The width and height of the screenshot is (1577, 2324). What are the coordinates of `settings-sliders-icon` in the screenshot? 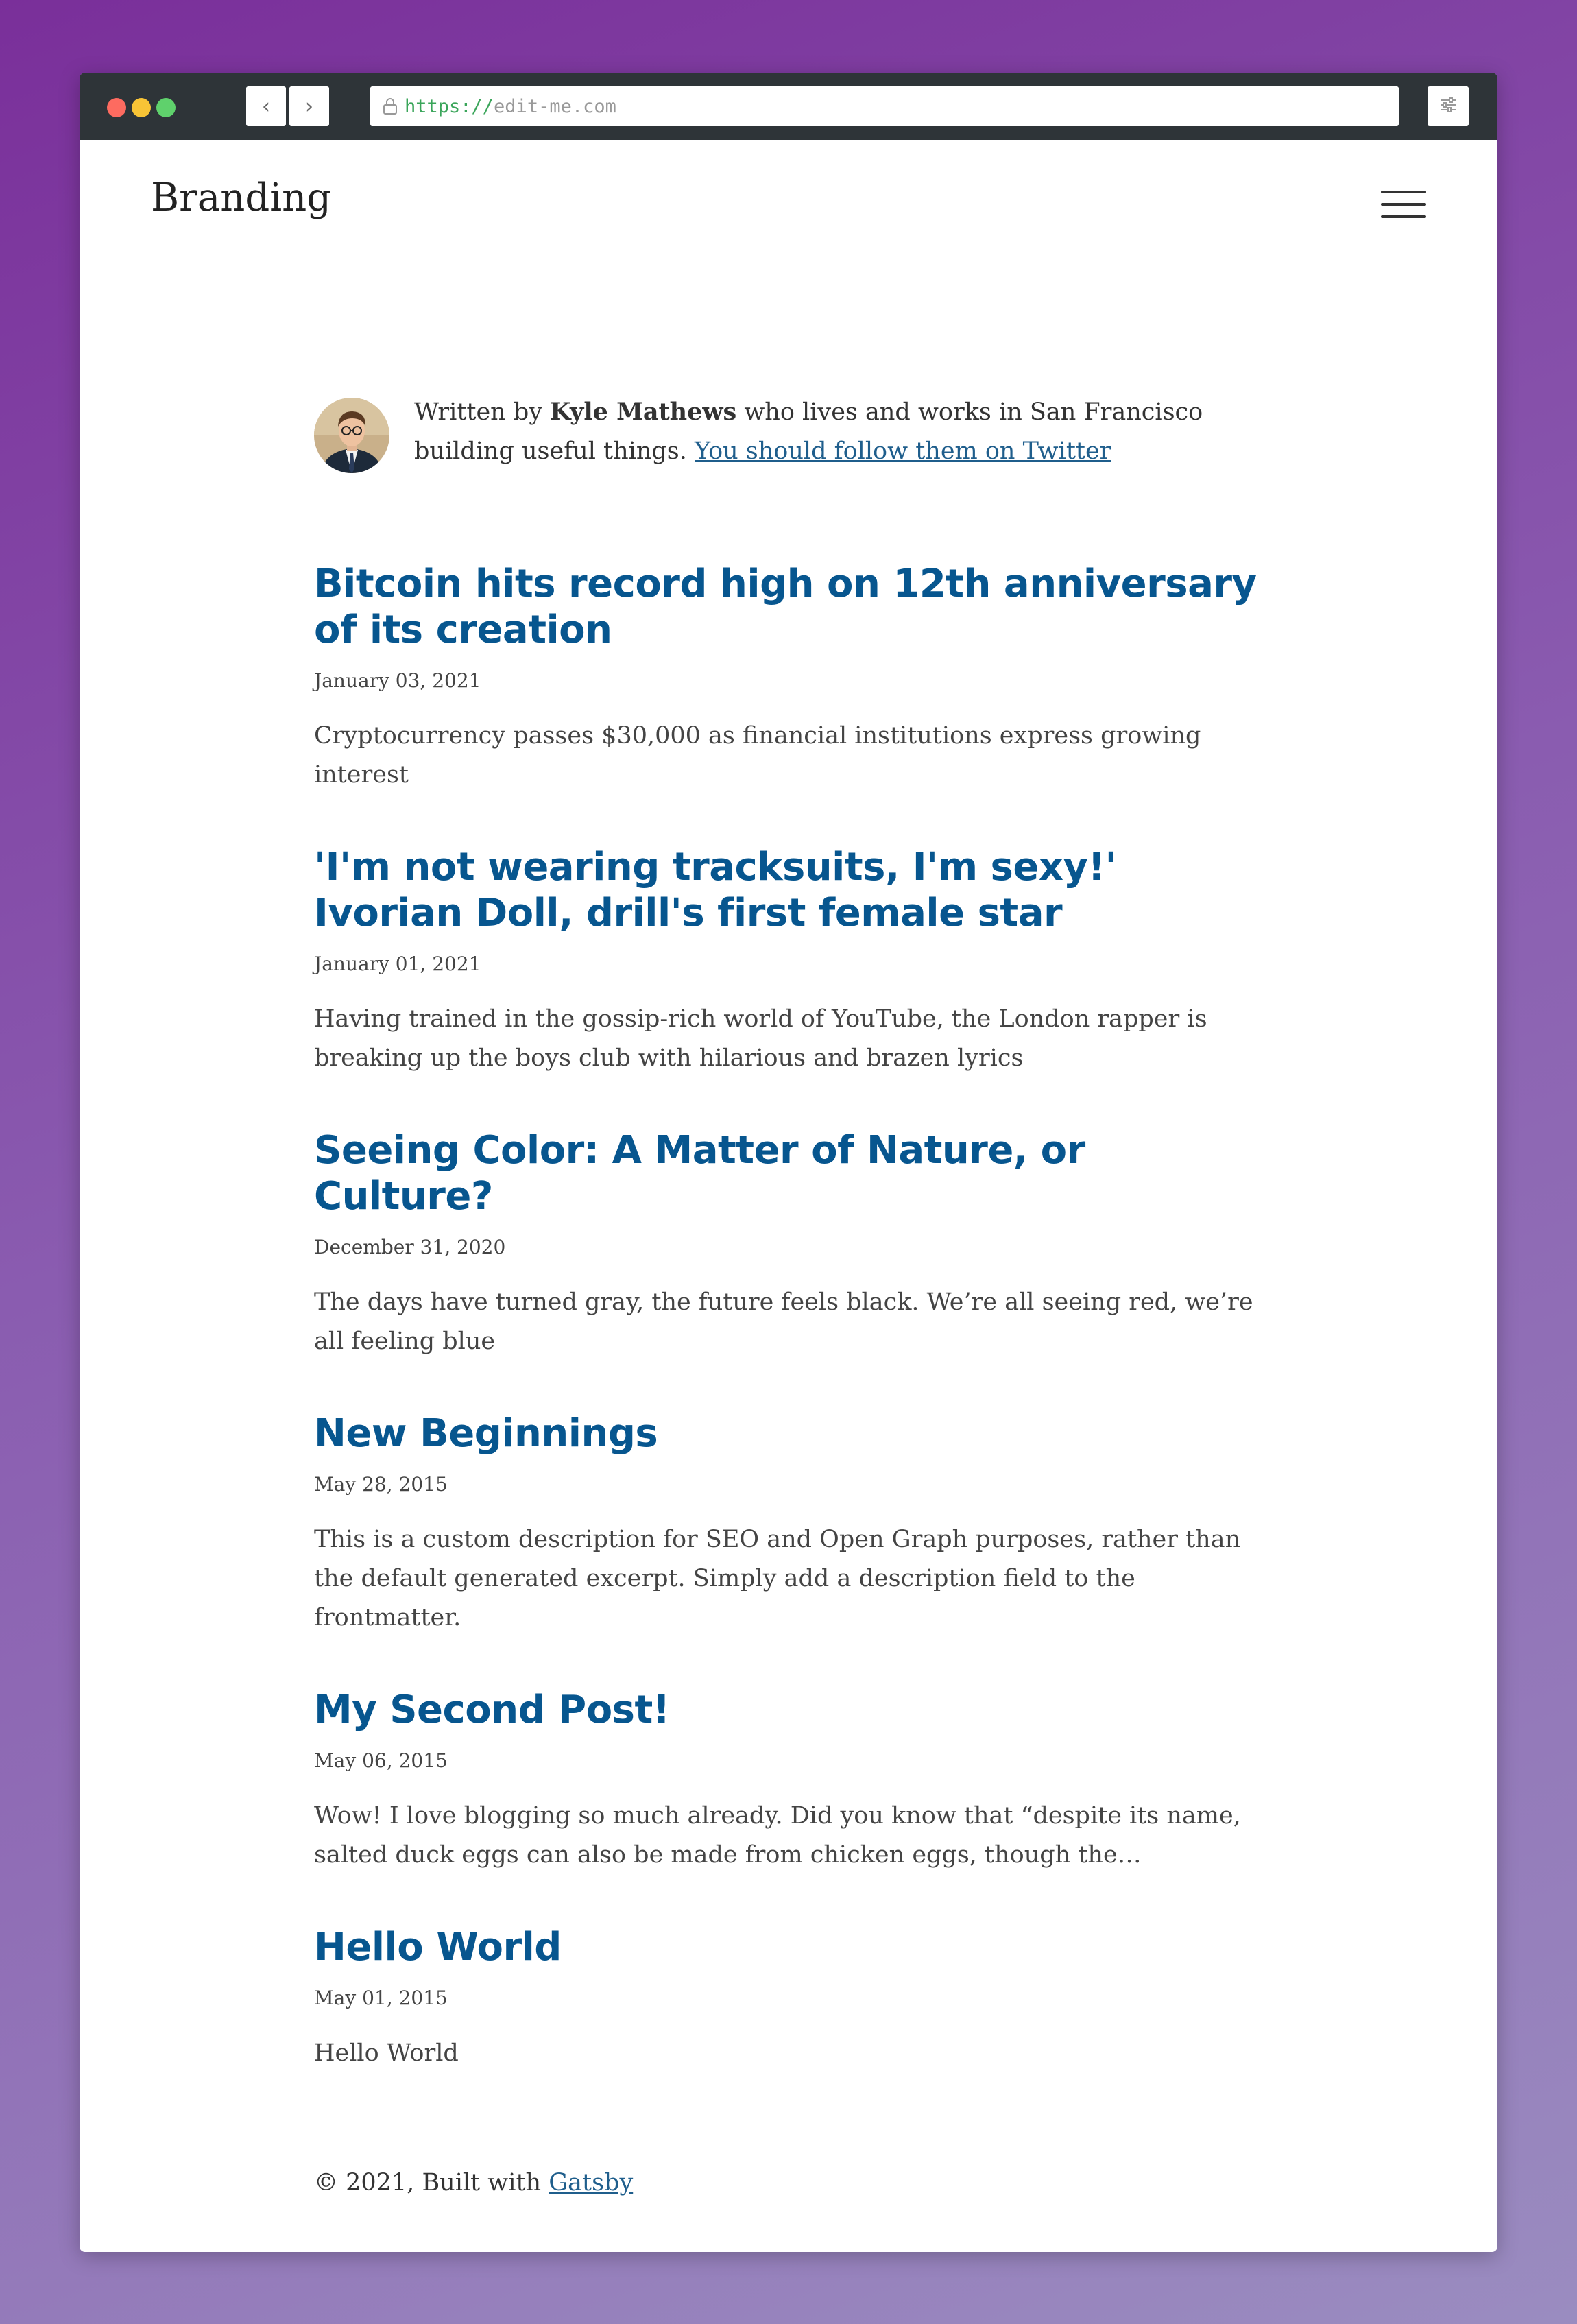 It's located at (1448, 106).